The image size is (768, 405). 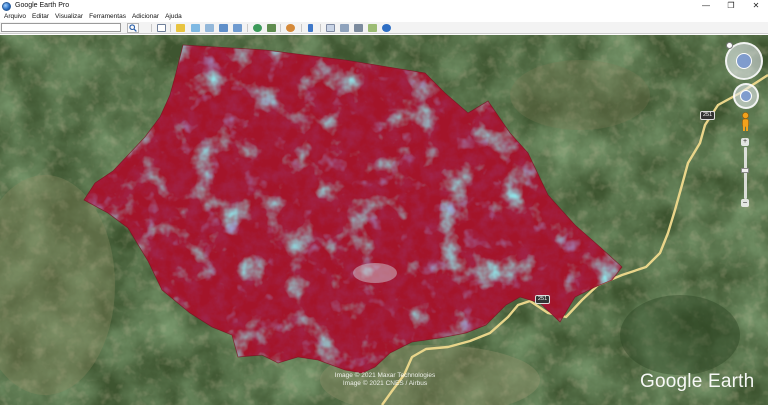 I want to click on look-around-control, so click(x=744, y=61).